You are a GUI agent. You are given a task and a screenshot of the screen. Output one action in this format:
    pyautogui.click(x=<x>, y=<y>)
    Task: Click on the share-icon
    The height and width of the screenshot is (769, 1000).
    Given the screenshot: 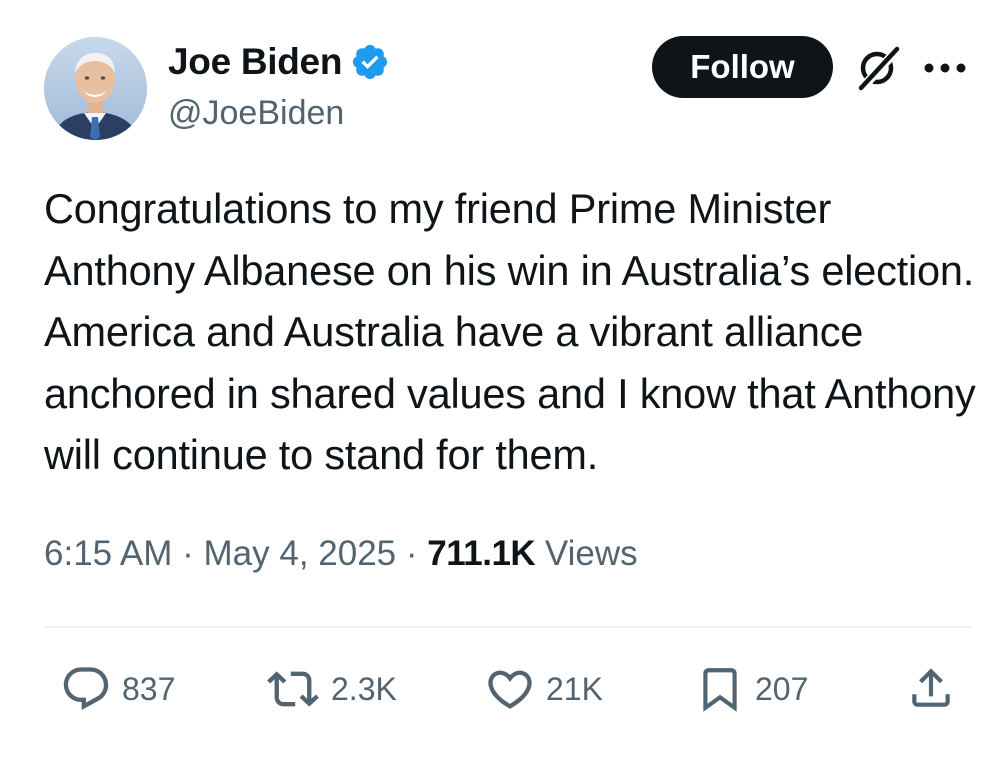 What is the action you would take?
    pyautogui.click(x=931, y=687)
    